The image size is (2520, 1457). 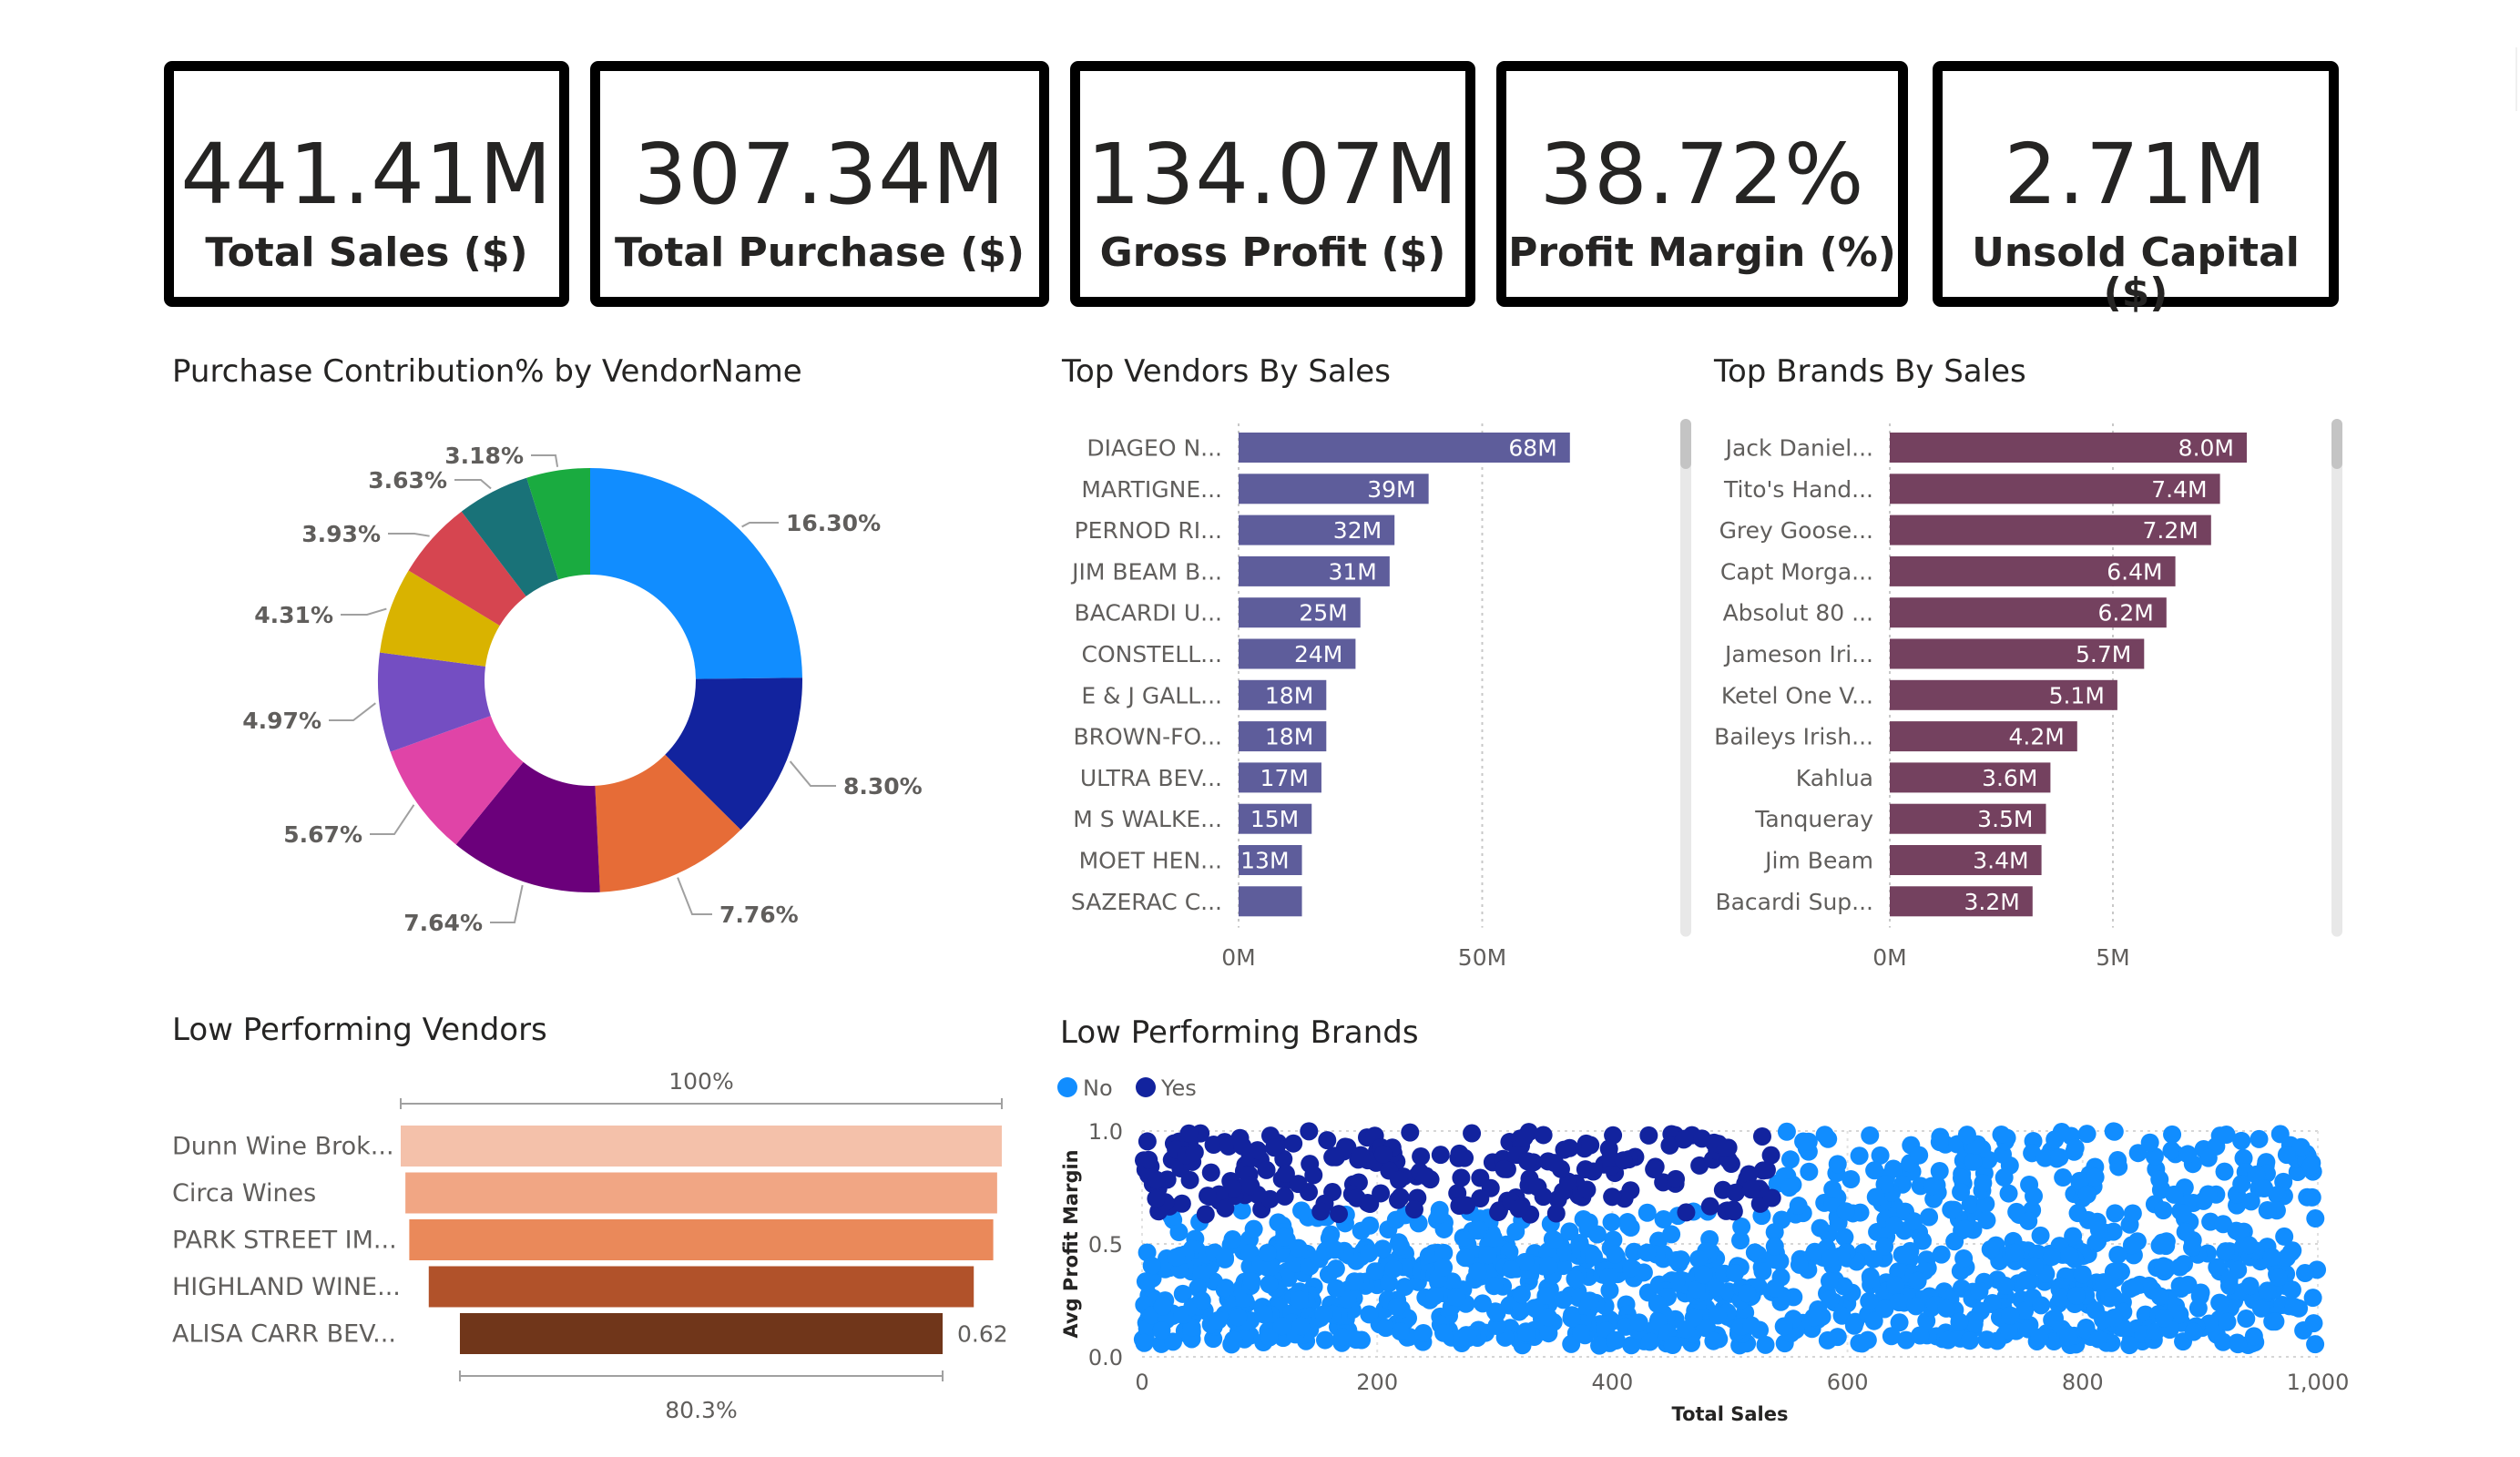 What do you see at coordinates (1270, 901) in the screenshot?
I see `bar` at bounding box center [1270, 901].